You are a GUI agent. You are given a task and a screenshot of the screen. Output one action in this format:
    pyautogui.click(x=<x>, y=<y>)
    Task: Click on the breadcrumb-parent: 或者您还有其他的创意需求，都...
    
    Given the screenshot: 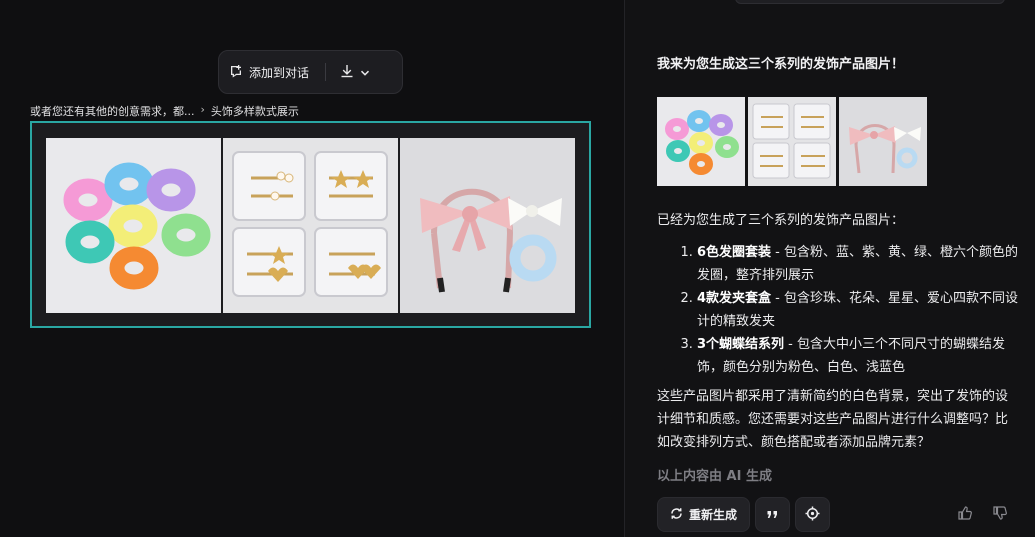 What is the action you would take?
    pyautogui.click(x=112, y=111)
    